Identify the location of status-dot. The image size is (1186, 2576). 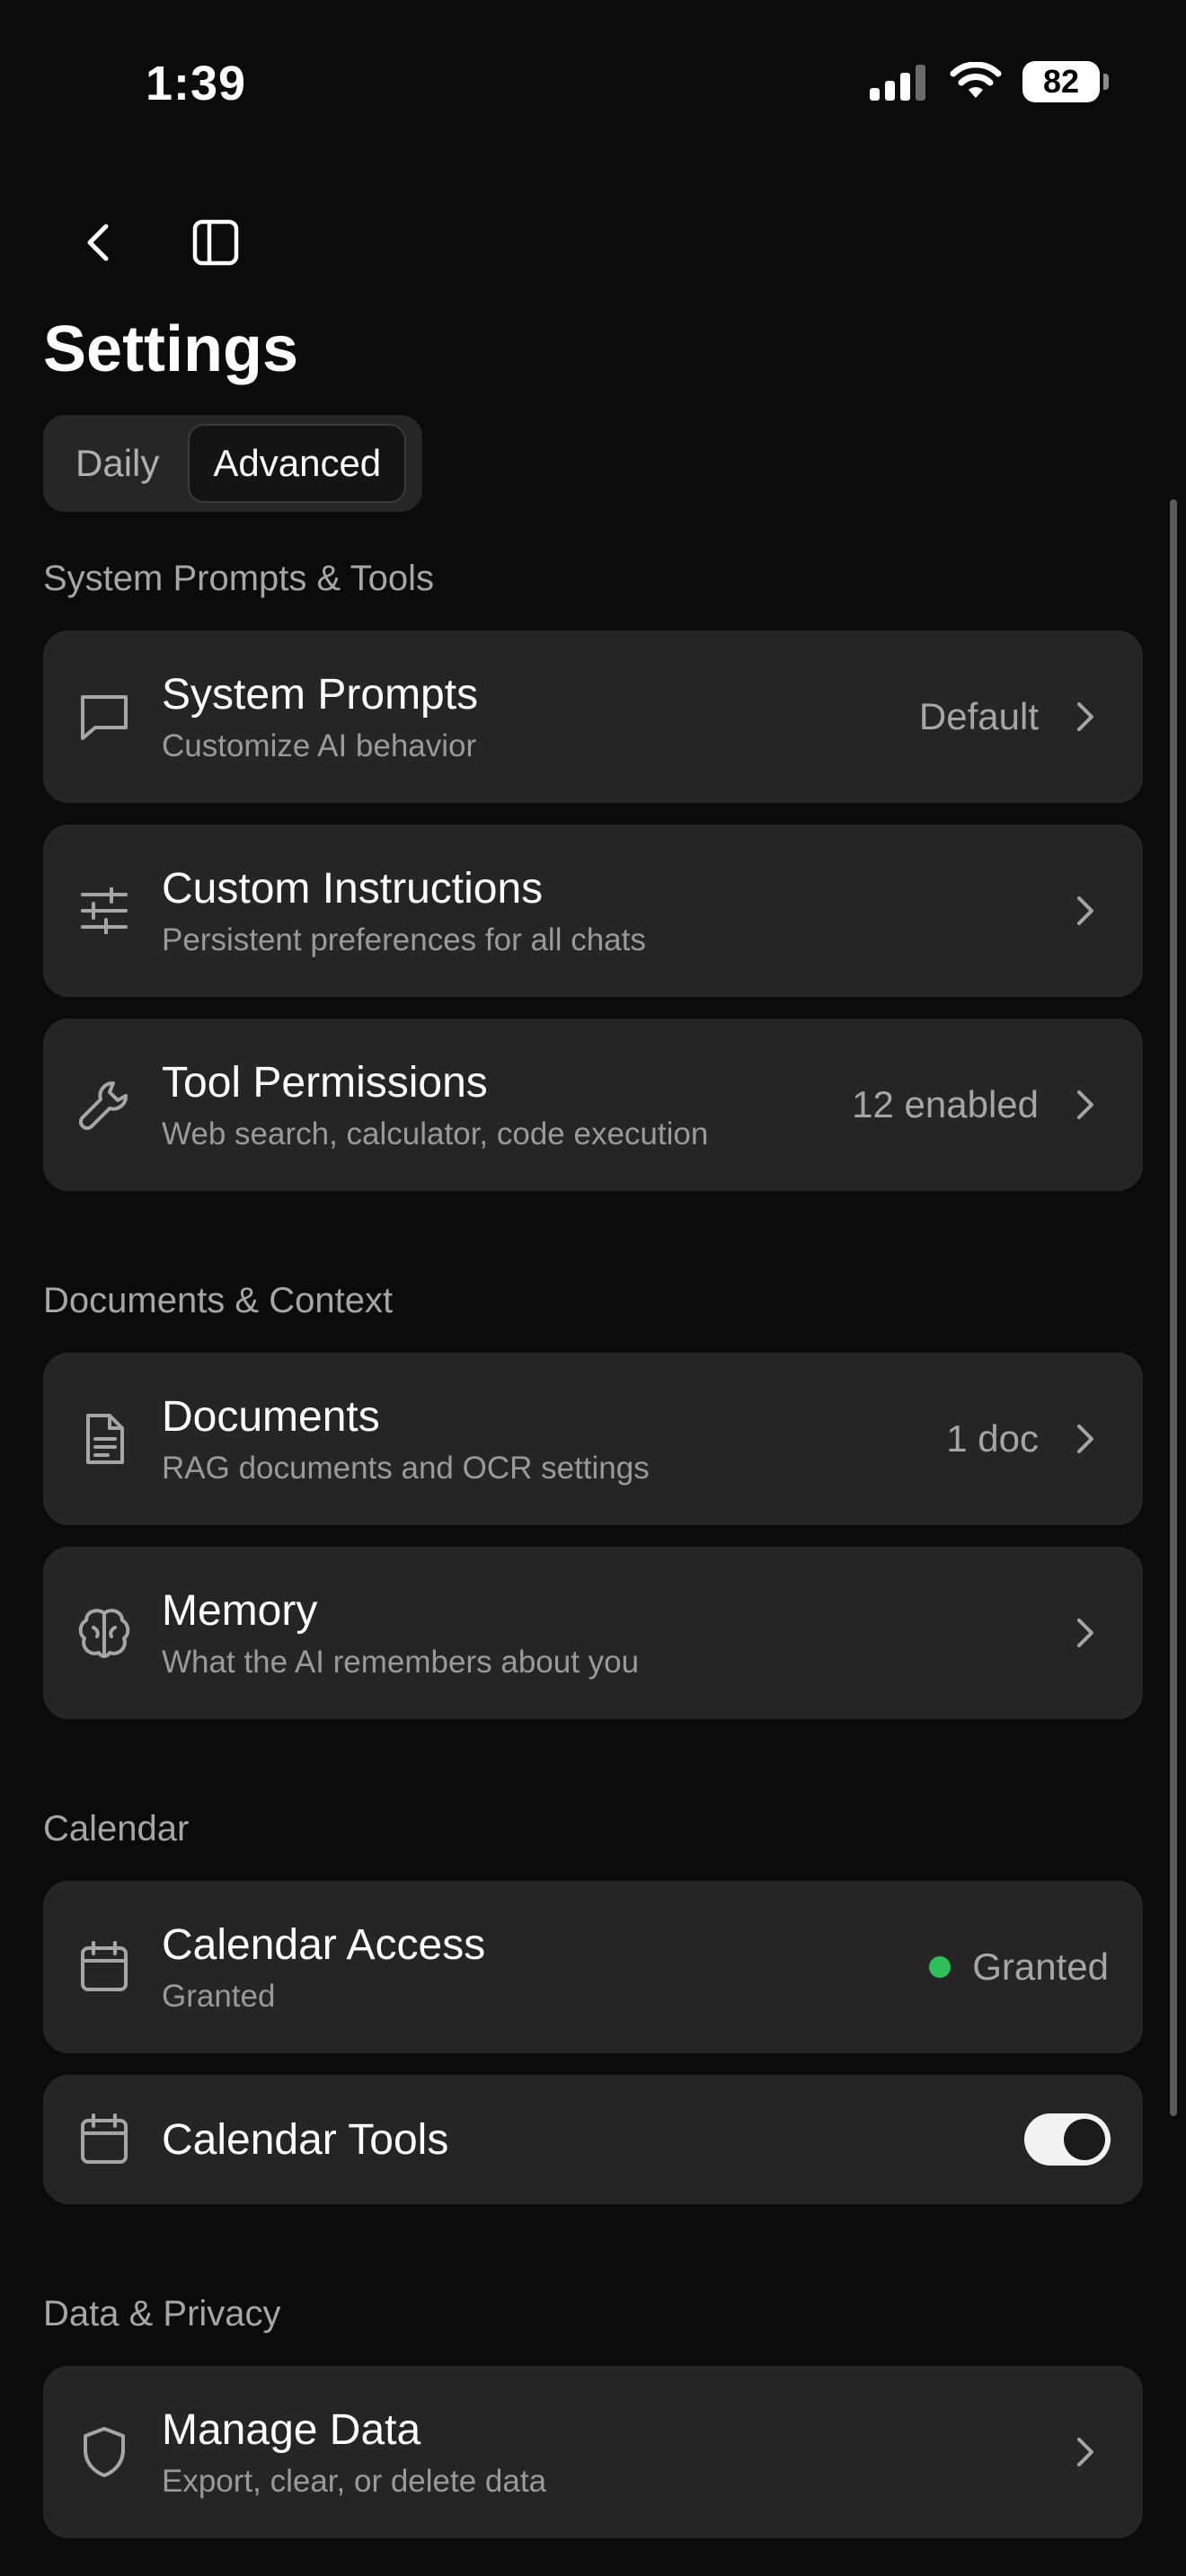
(940, 1967).